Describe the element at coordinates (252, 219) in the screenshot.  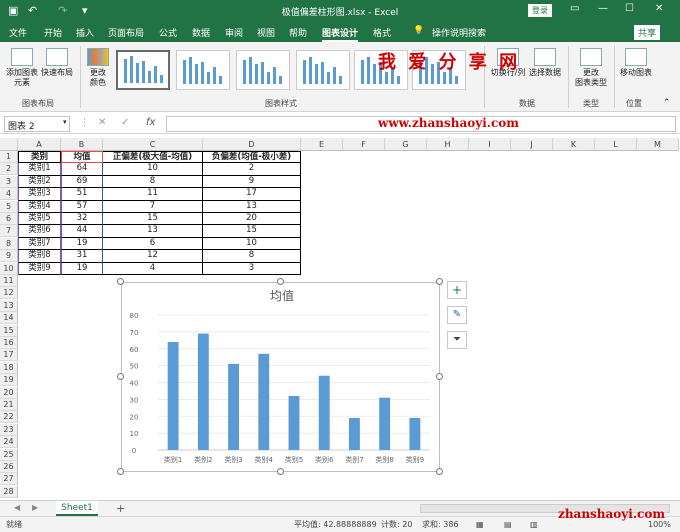
I see `cell-d6: 20` at that location.